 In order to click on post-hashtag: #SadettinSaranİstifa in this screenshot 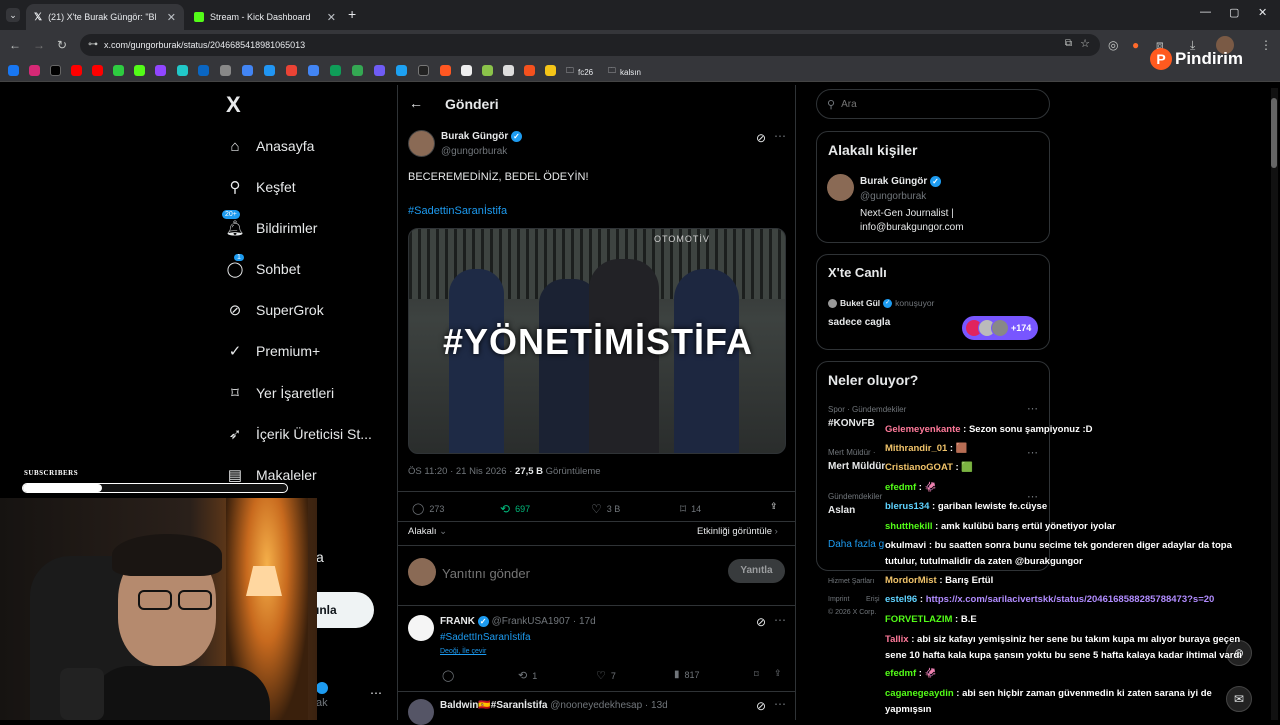, I will do `click(457, 211)`.